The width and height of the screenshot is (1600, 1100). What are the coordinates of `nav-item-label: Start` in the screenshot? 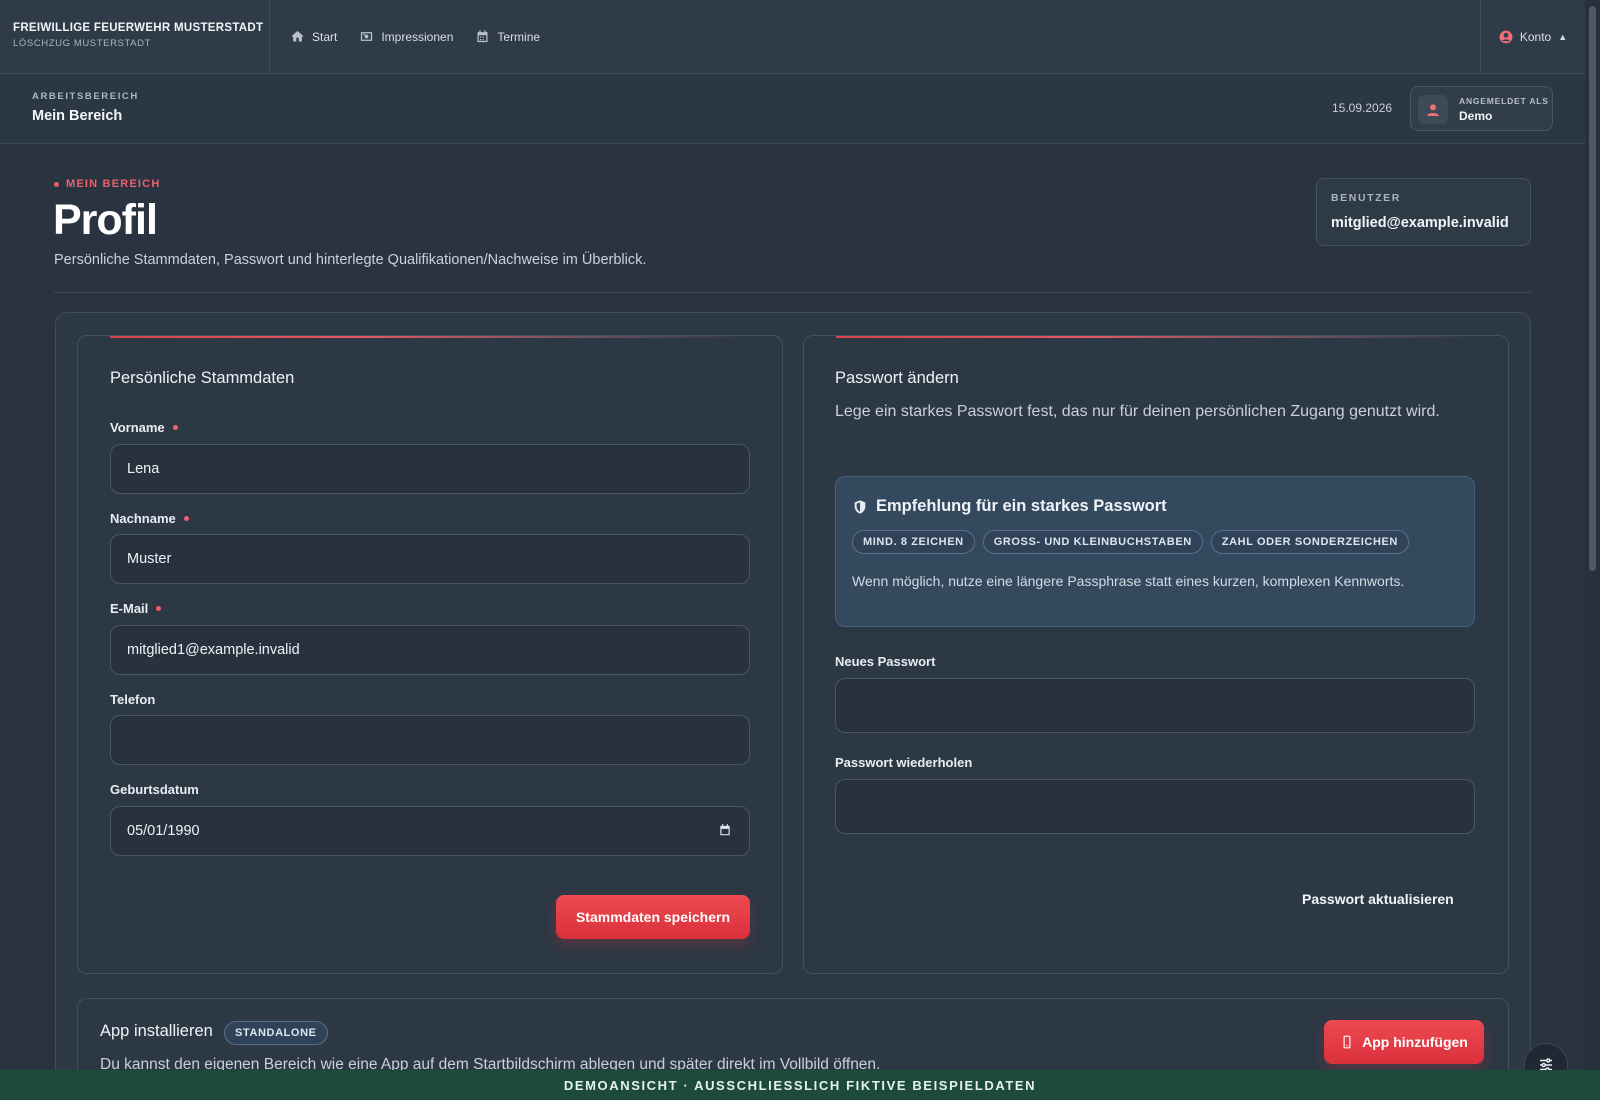 It's located at (325, 36).